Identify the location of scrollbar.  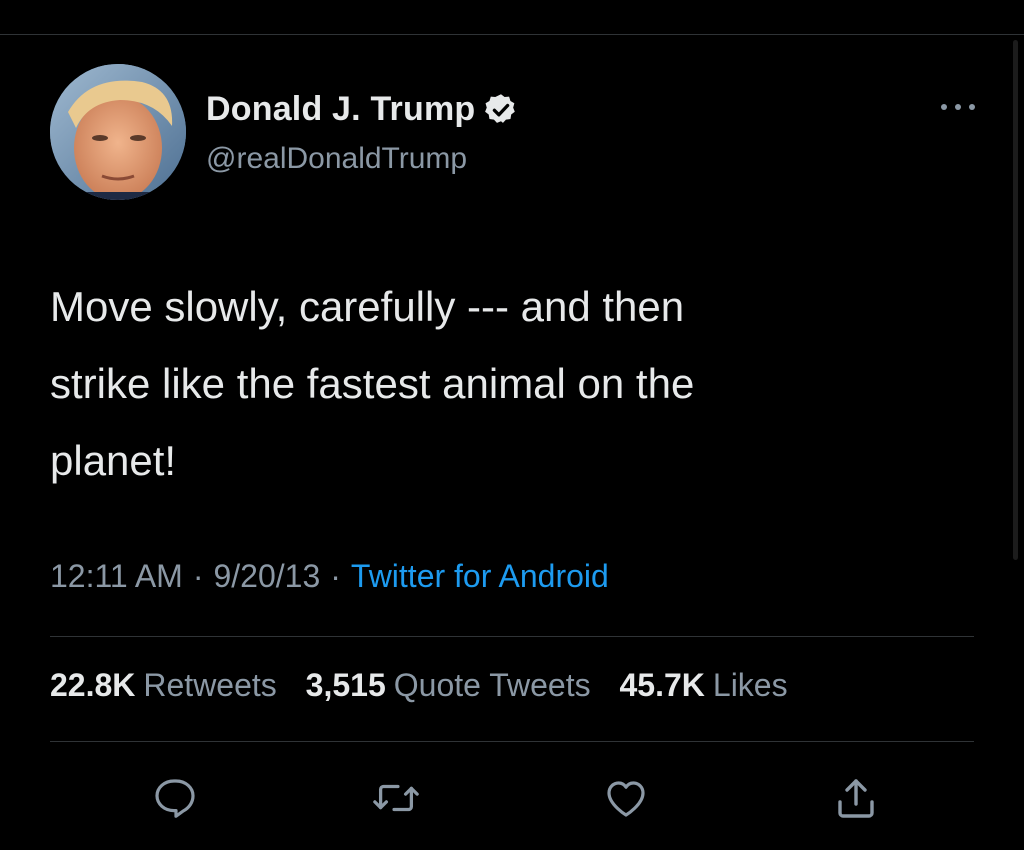
(1015, 300).